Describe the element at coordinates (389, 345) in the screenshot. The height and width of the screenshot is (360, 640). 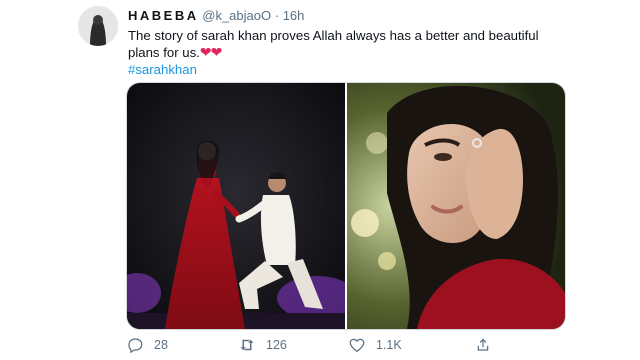
I see `like-count: 1.1K` at that location.